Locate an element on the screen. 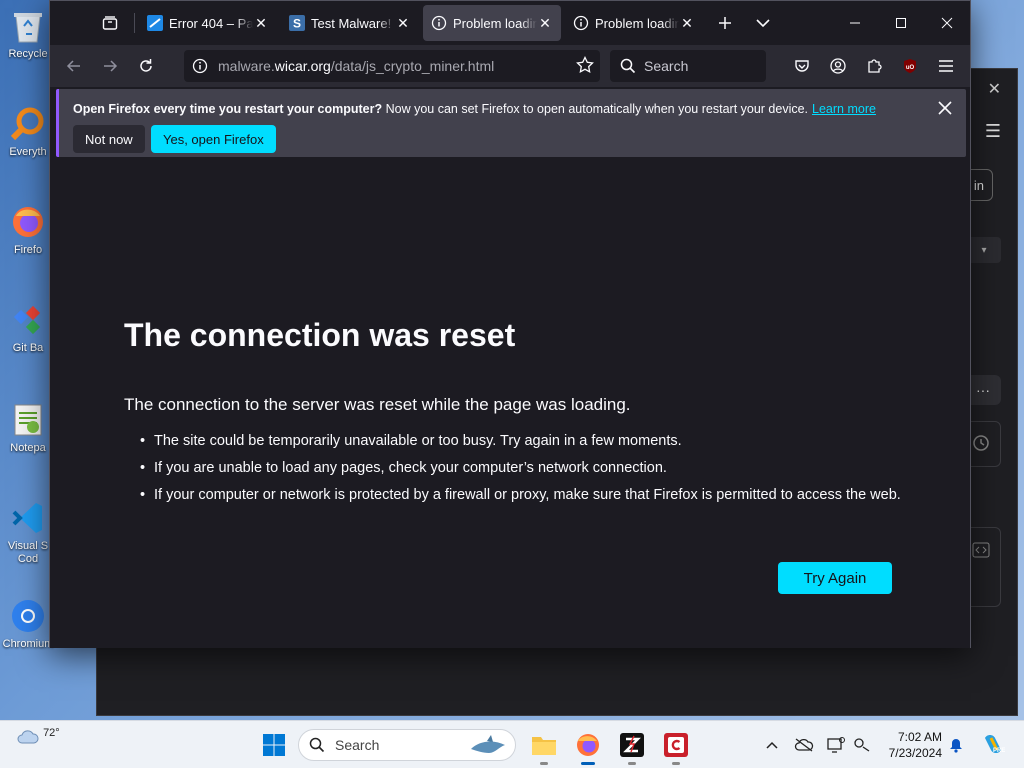 The height and width of the screenshot is (768, 1024). maximize-button is located at coordinates (901, 23).